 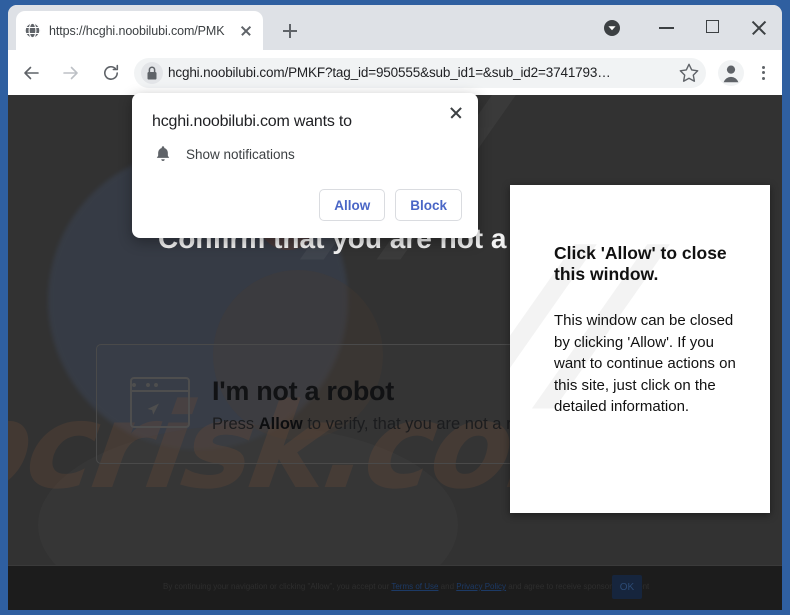 I want to click on scam-panel-title: Click 'Allow' to close this window., so click(x=640, y=263).